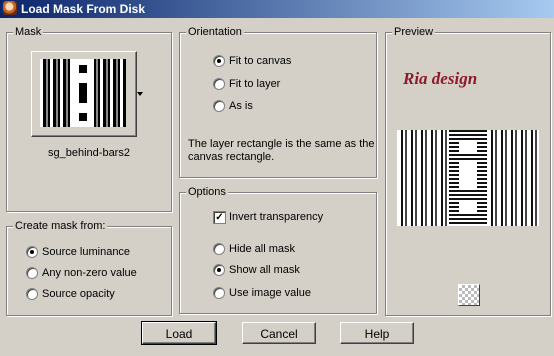 Image resolution: width=554 pixels, height=356 pixels. I want to click on mask-legend: Mask, so click(28, 32).